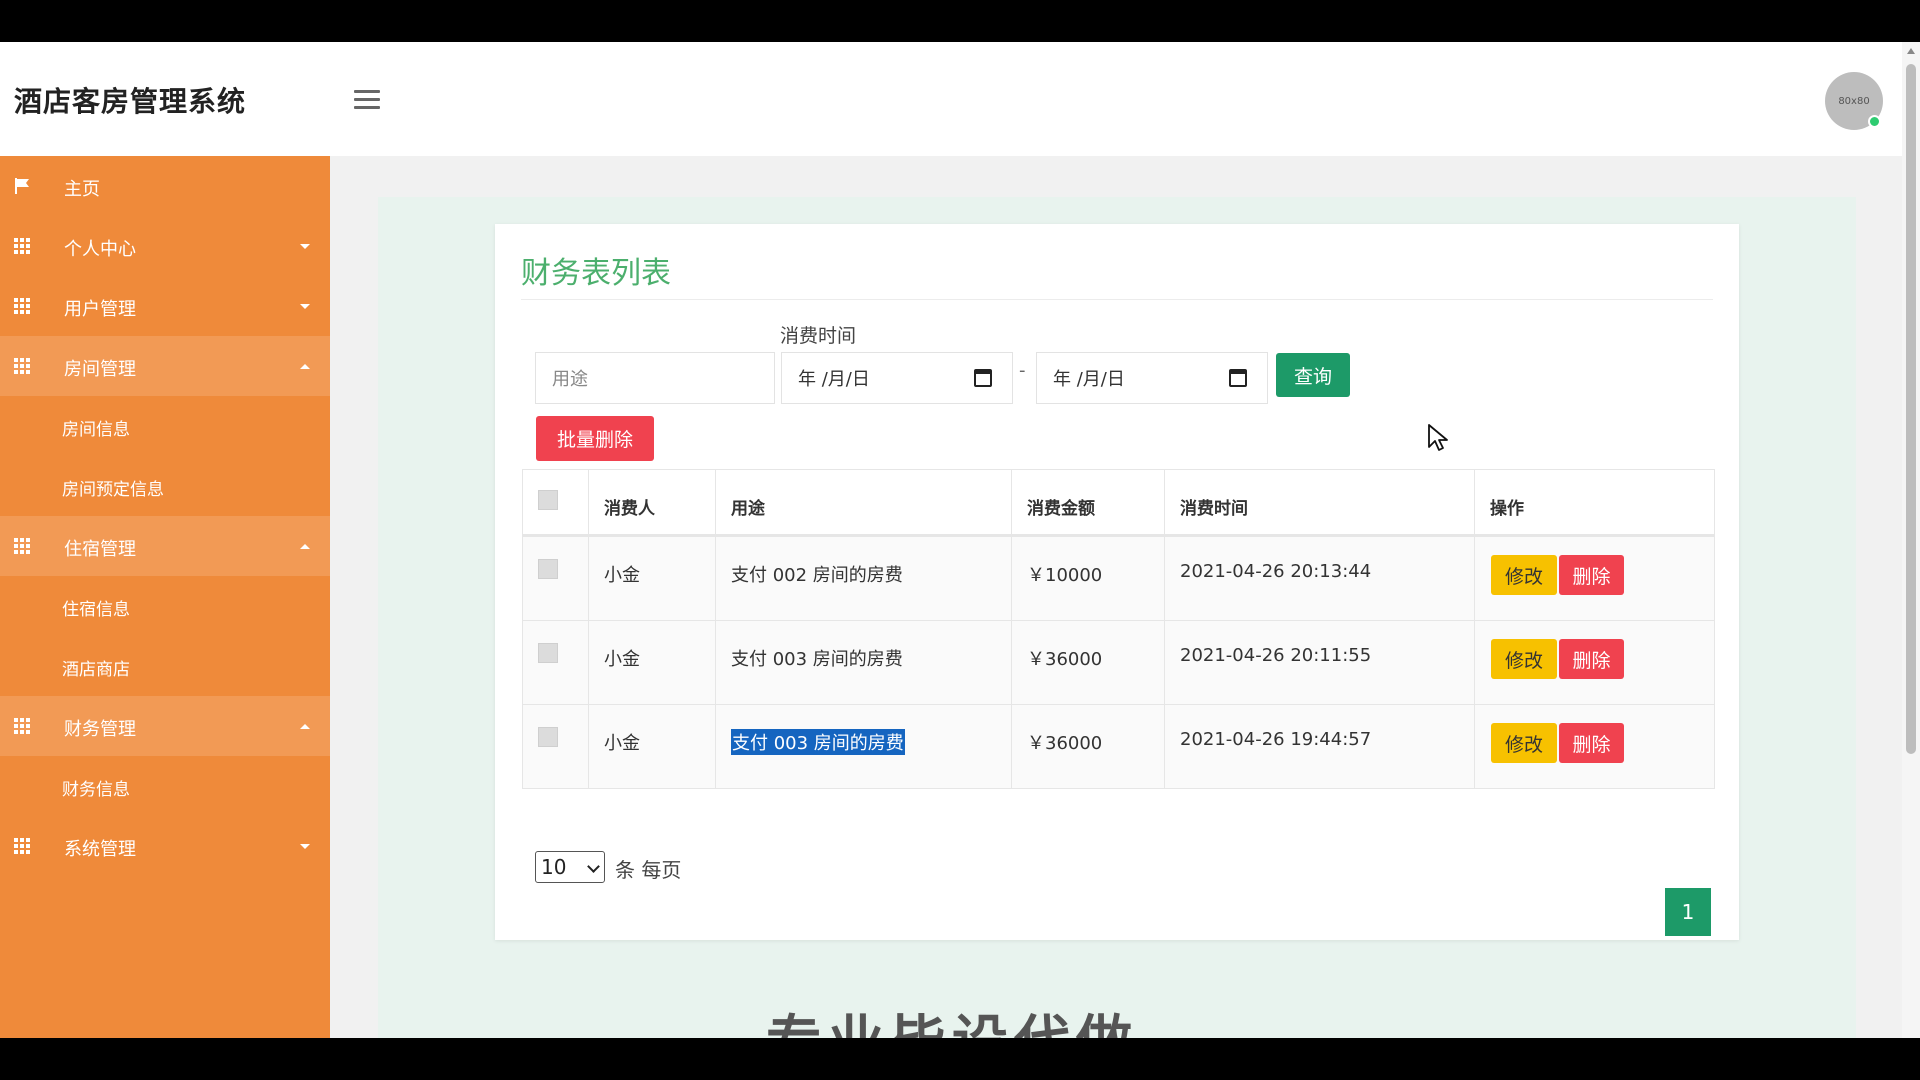 This screenshot has height=1080, width=1920. Describe the element at coordinates (1319, 662) in the screenshot. I see `time-cell: 2021-04-26 20:11:55` at that location.